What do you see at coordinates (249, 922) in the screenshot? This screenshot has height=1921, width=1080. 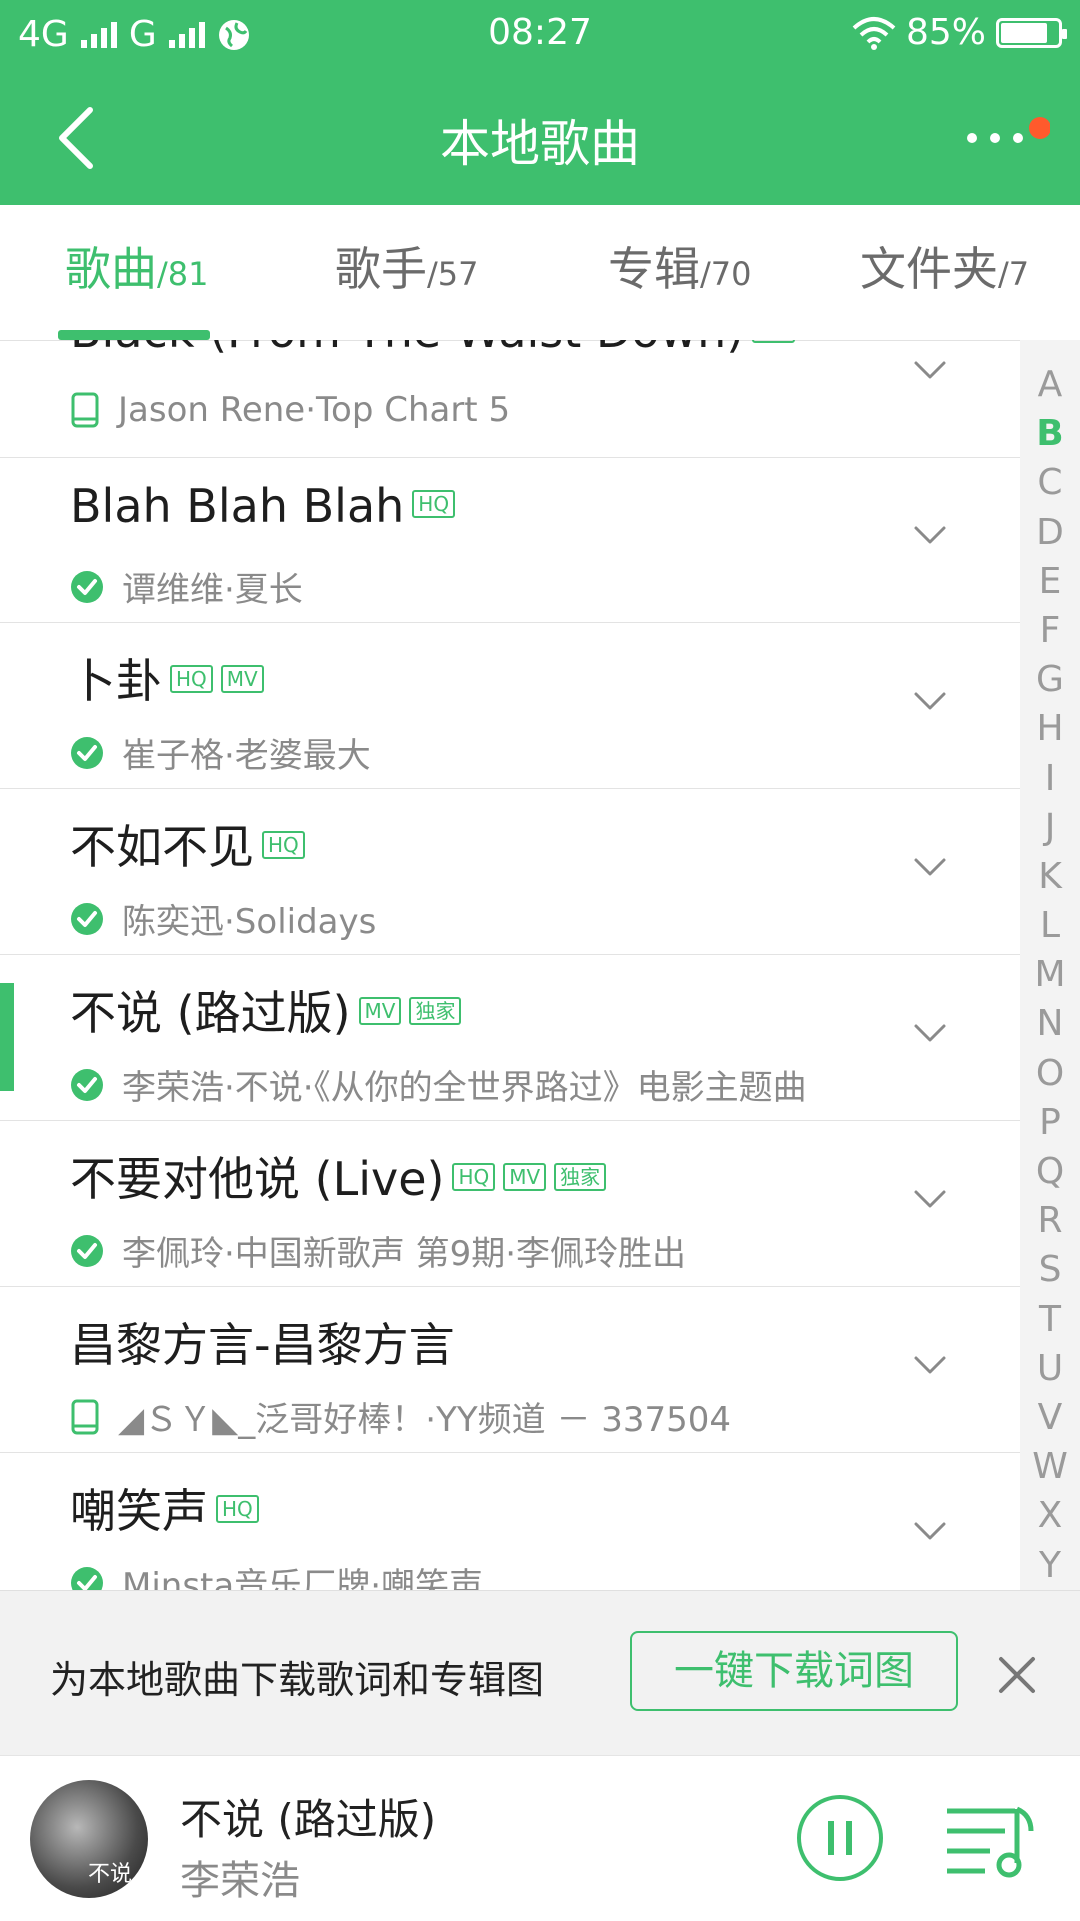 I see `song-subtitle-text: 陈奕迅·Solidays` at bounding box center [249, 922].